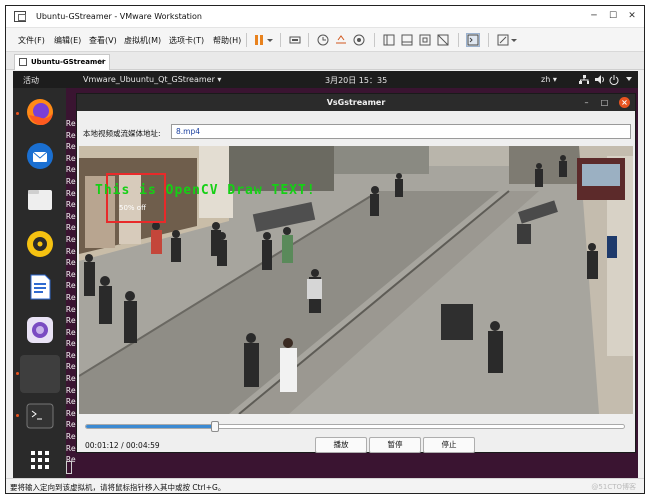 The height and width of the screenshot is (499, 650). Describe the element at coordinates (355, 426) in the screenshot. I see `seek-slider` at that location.